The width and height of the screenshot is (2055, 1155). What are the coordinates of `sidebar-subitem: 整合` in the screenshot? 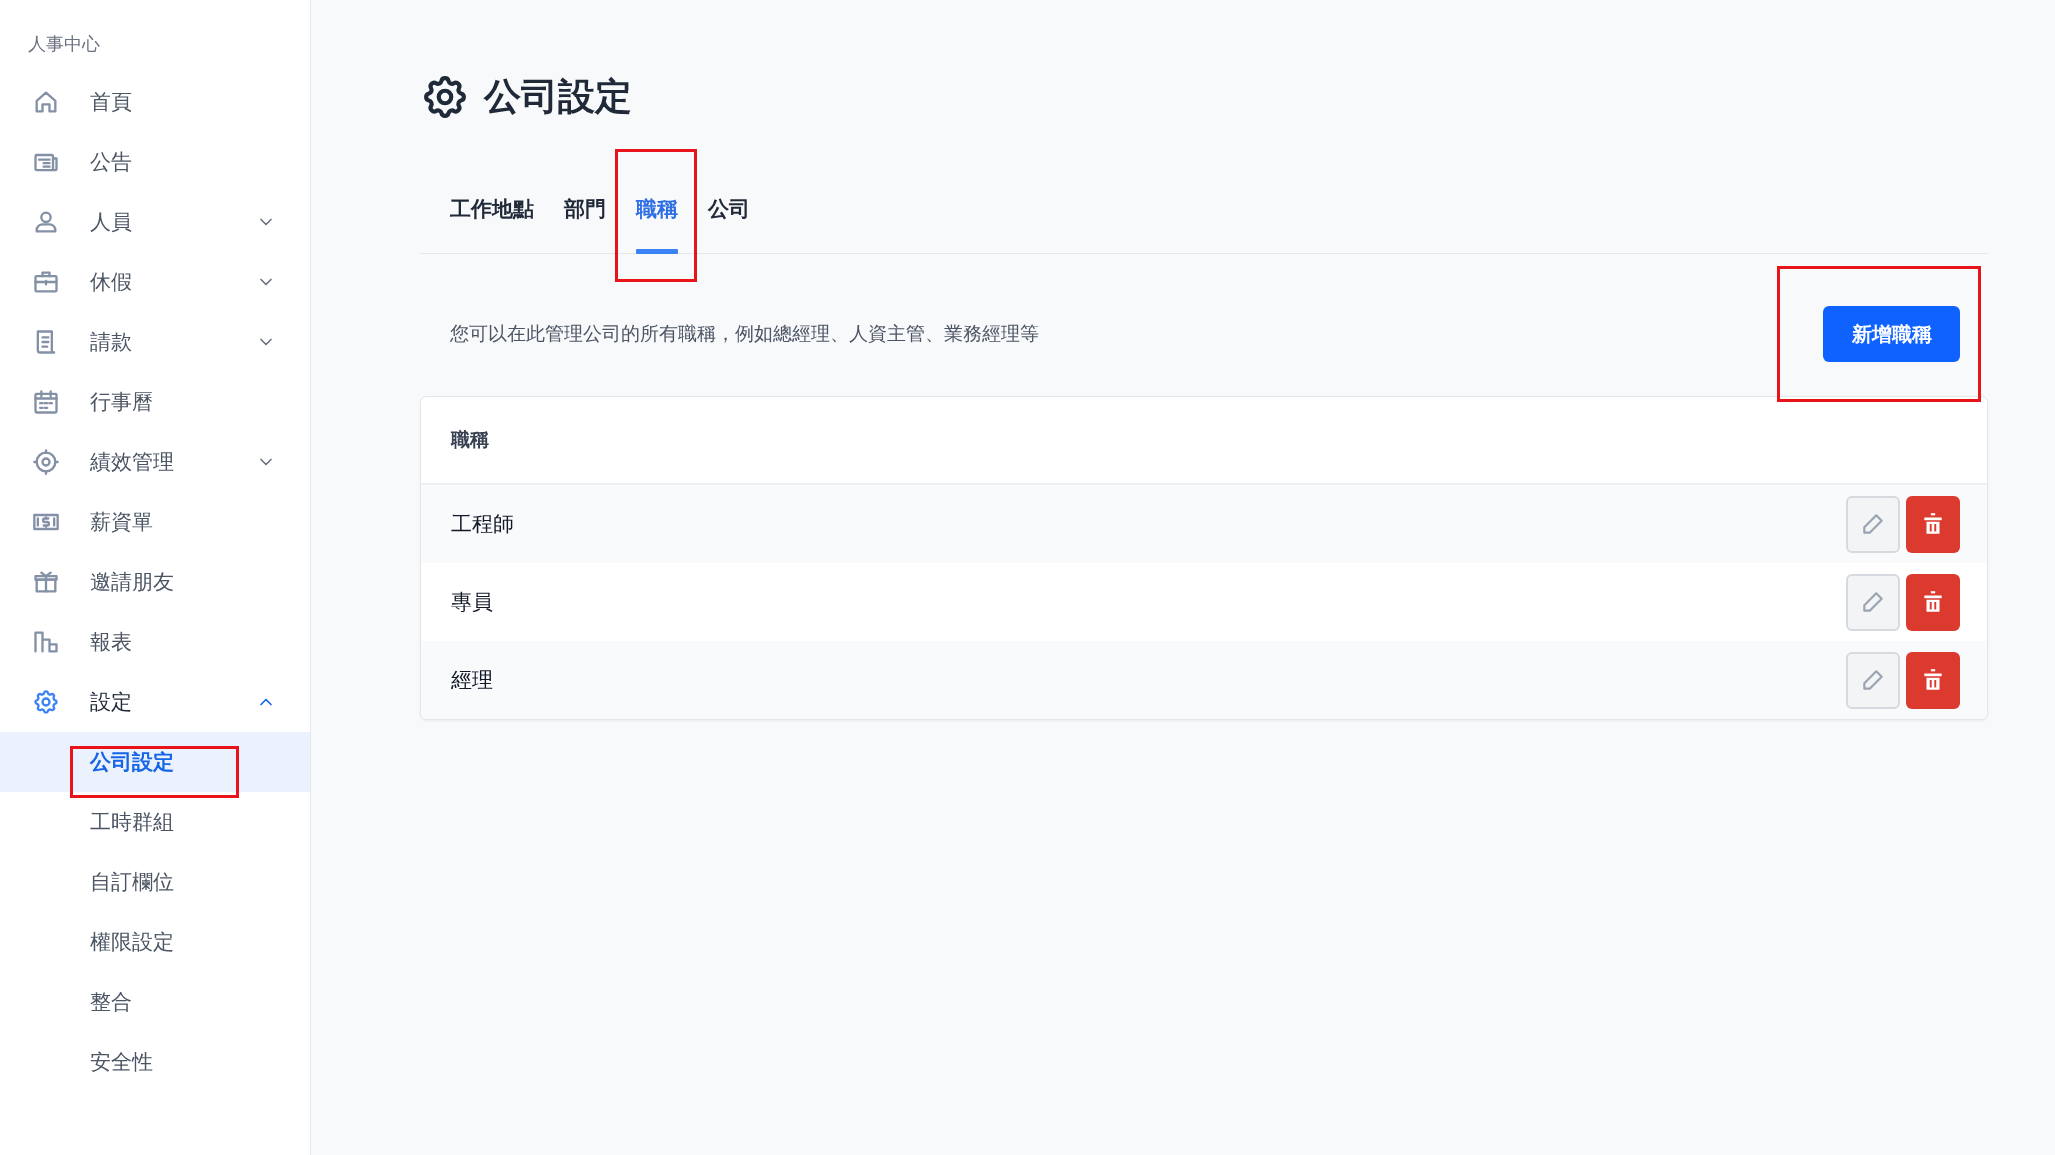 It's located at (155, 1002).